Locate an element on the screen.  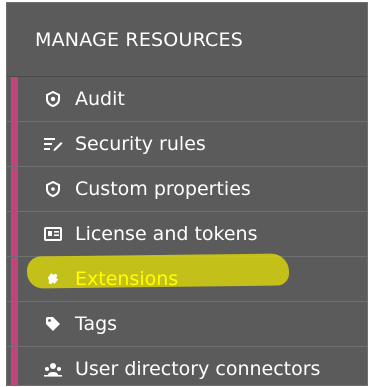
user-directory-icon is located at coordinates (53, 369).